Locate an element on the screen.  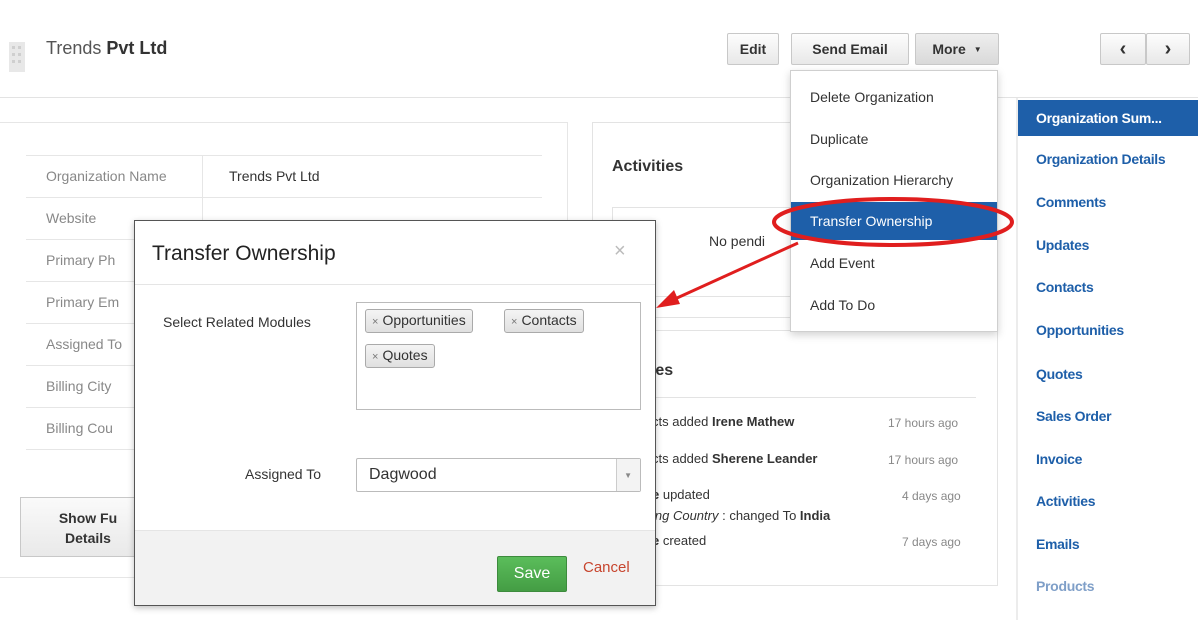
caret-down-icon: ▼ is located at coordinates (977, 49).